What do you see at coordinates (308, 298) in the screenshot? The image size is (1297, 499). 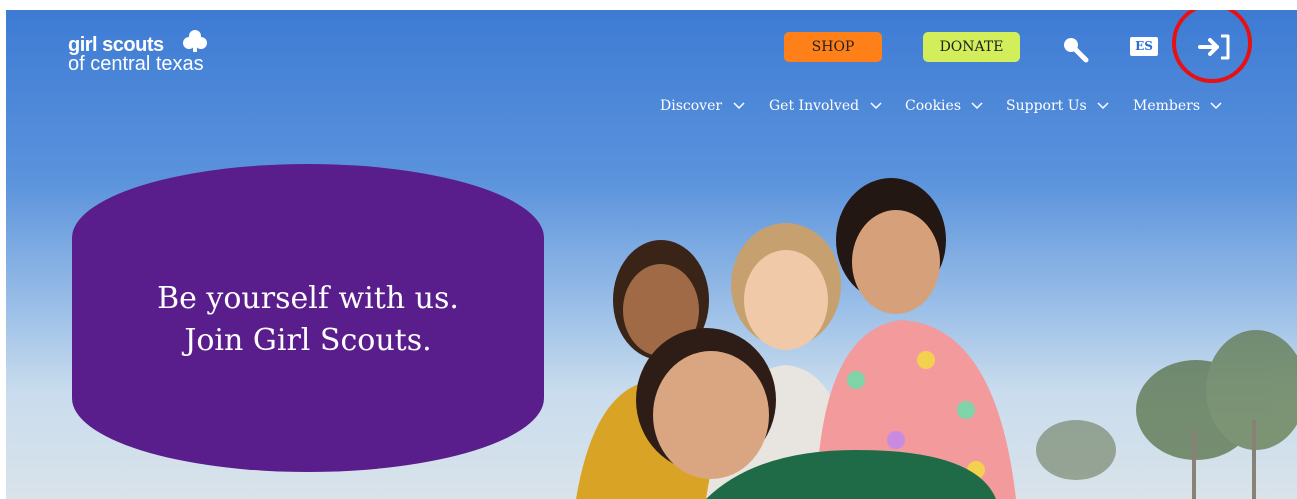 I see `hero-line-1: Be yourself with us.` at bounding box center [308, 298].